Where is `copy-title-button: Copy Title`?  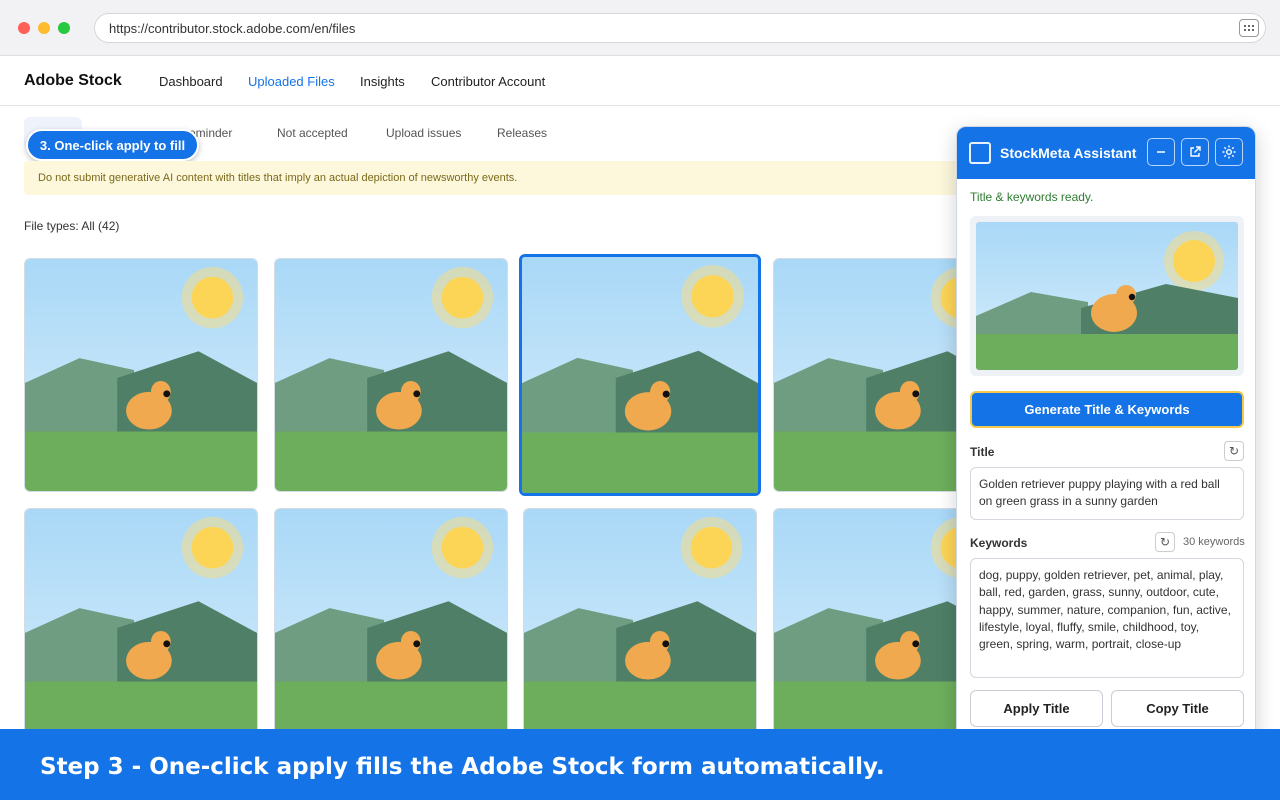
copy-title-button: Copy Title is located at coordinates (1177, 708).